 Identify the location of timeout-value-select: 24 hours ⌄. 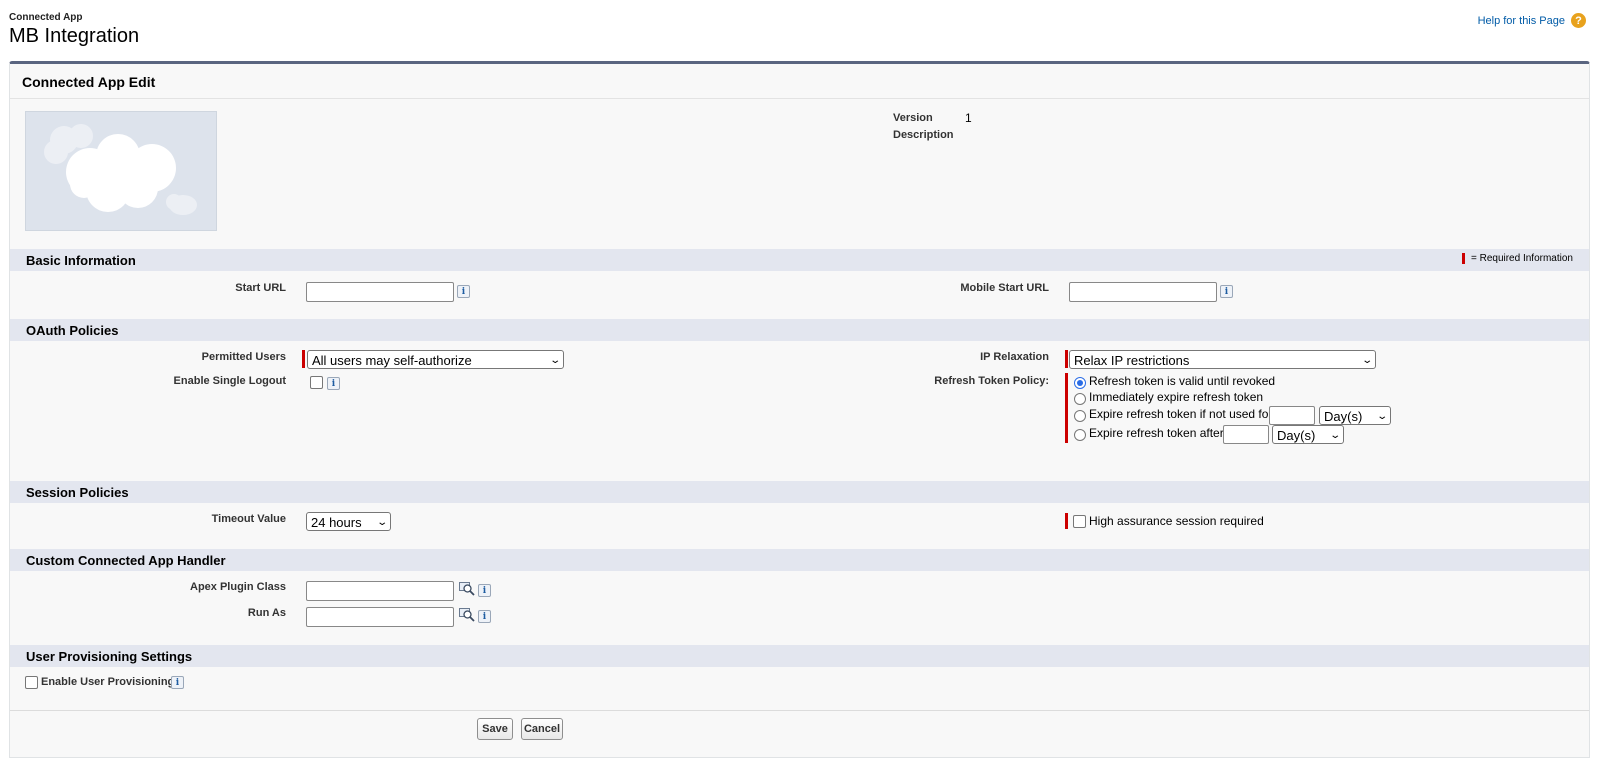
(348, 521).